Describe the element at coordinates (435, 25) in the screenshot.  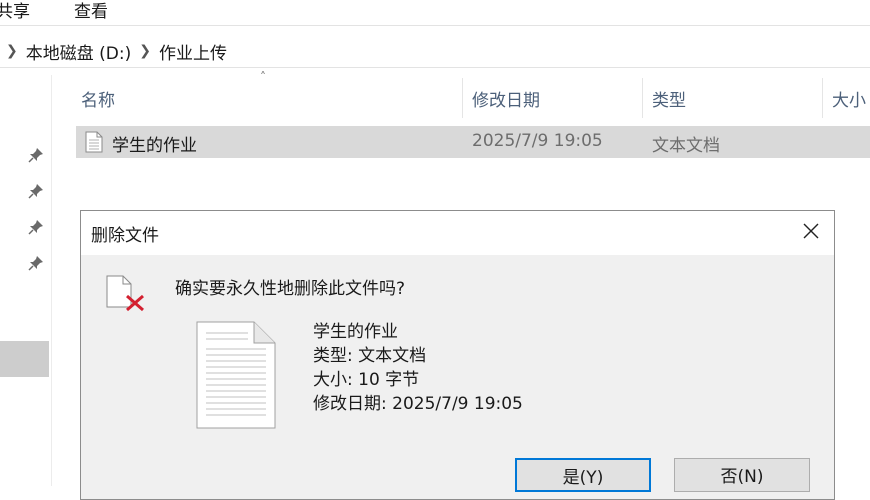
I see `ribbon-divider` at that location.